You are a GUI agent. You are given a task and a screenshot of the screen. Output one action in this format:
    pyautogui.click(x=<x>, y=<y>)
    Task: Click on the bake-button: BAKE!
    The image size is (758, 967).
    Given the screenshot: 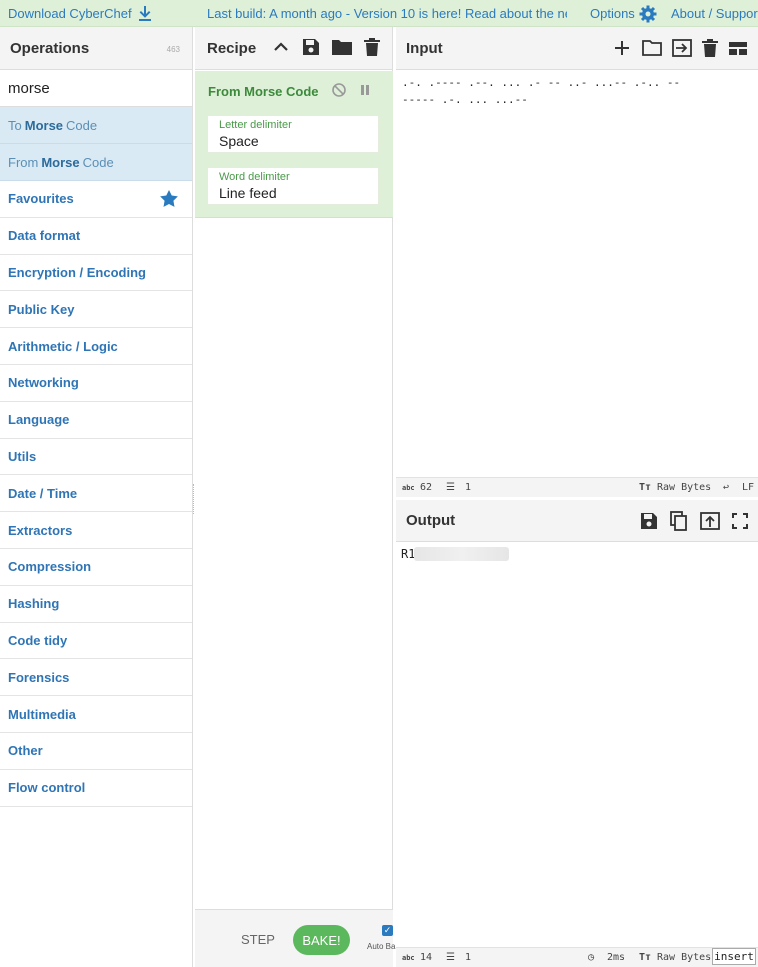 What is the action you would take?
    pyautogui.click(x=321, y=940)
    